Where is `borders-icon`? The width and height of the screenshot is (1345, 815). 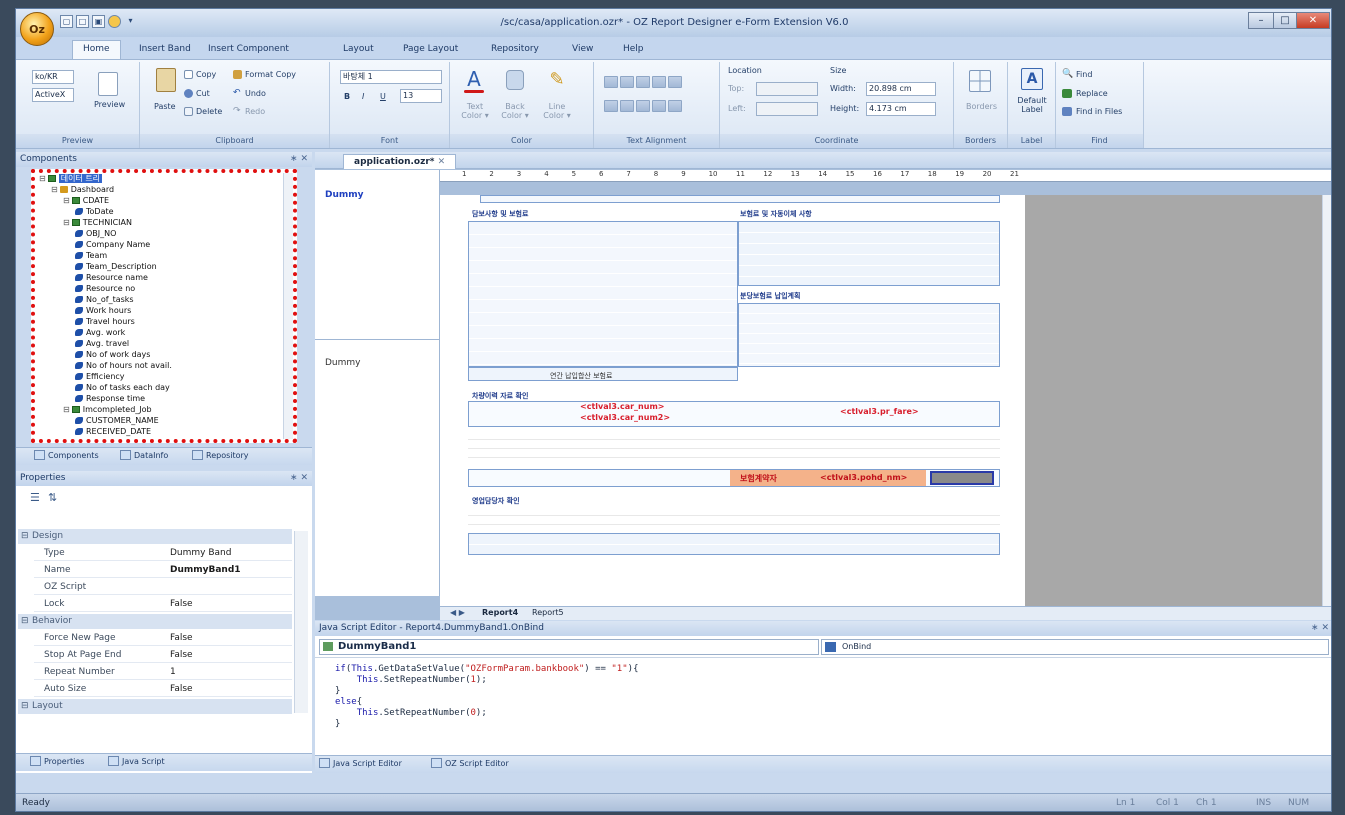 borders-icon is located at coordinates (980, 81).